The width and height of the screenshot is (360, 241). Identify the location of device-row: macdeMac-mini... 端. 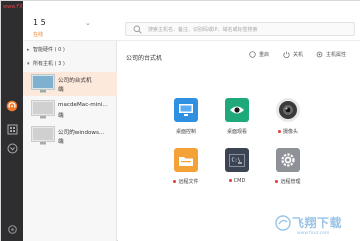
(70, 110).